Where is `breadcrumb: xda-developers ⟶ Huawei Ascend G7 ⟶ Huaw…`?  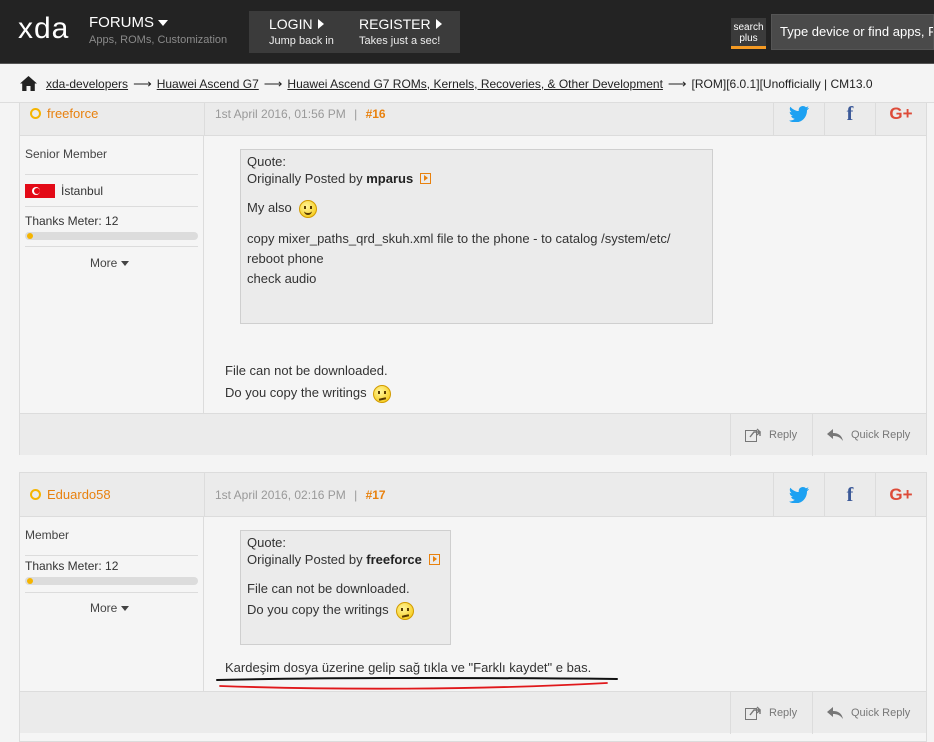
breadcrumb: xda-developers ⟶ Huawei Ascend G7 ⟶ Huaw… is located at coordinates (467, 84).